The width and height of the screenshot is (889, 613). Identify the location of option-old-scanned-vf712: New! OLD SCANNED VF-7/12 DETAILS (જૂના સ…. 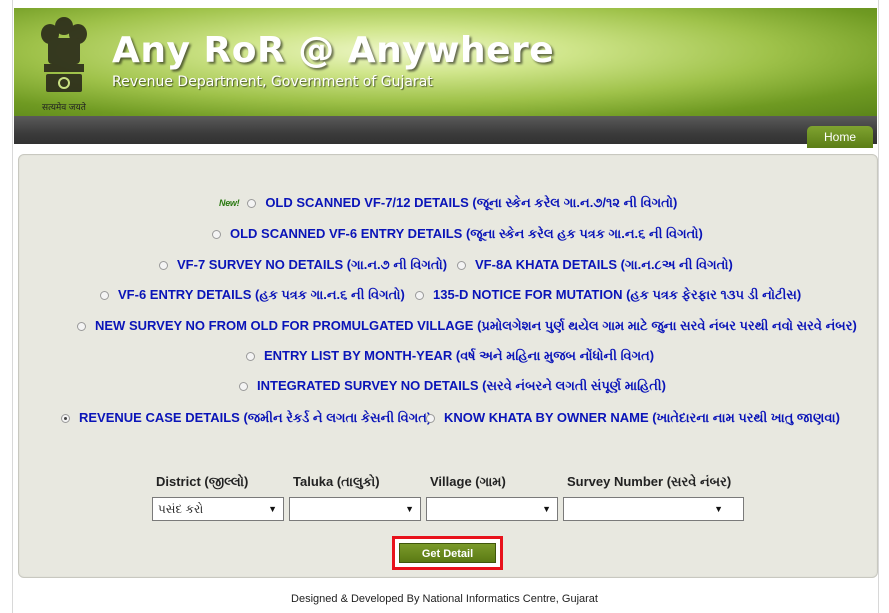
(448, 203).